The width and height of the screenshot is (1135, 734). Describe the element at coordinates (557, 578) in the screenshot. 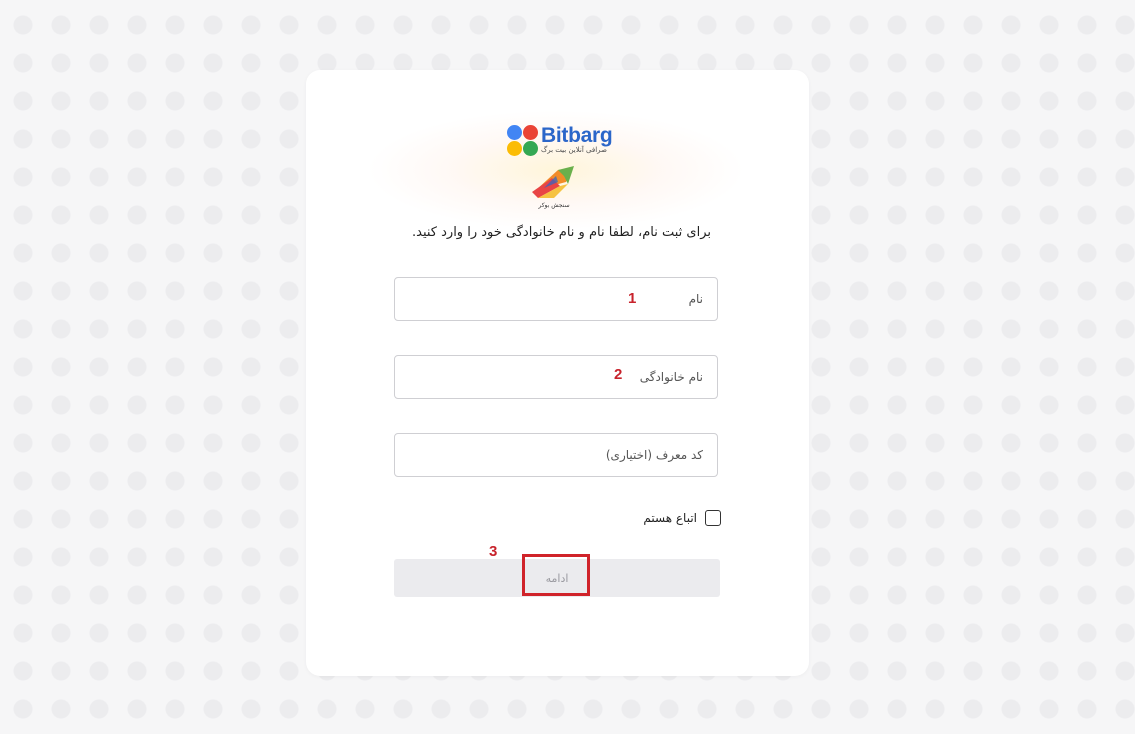

I see `continue-button: ادامه` at that location.